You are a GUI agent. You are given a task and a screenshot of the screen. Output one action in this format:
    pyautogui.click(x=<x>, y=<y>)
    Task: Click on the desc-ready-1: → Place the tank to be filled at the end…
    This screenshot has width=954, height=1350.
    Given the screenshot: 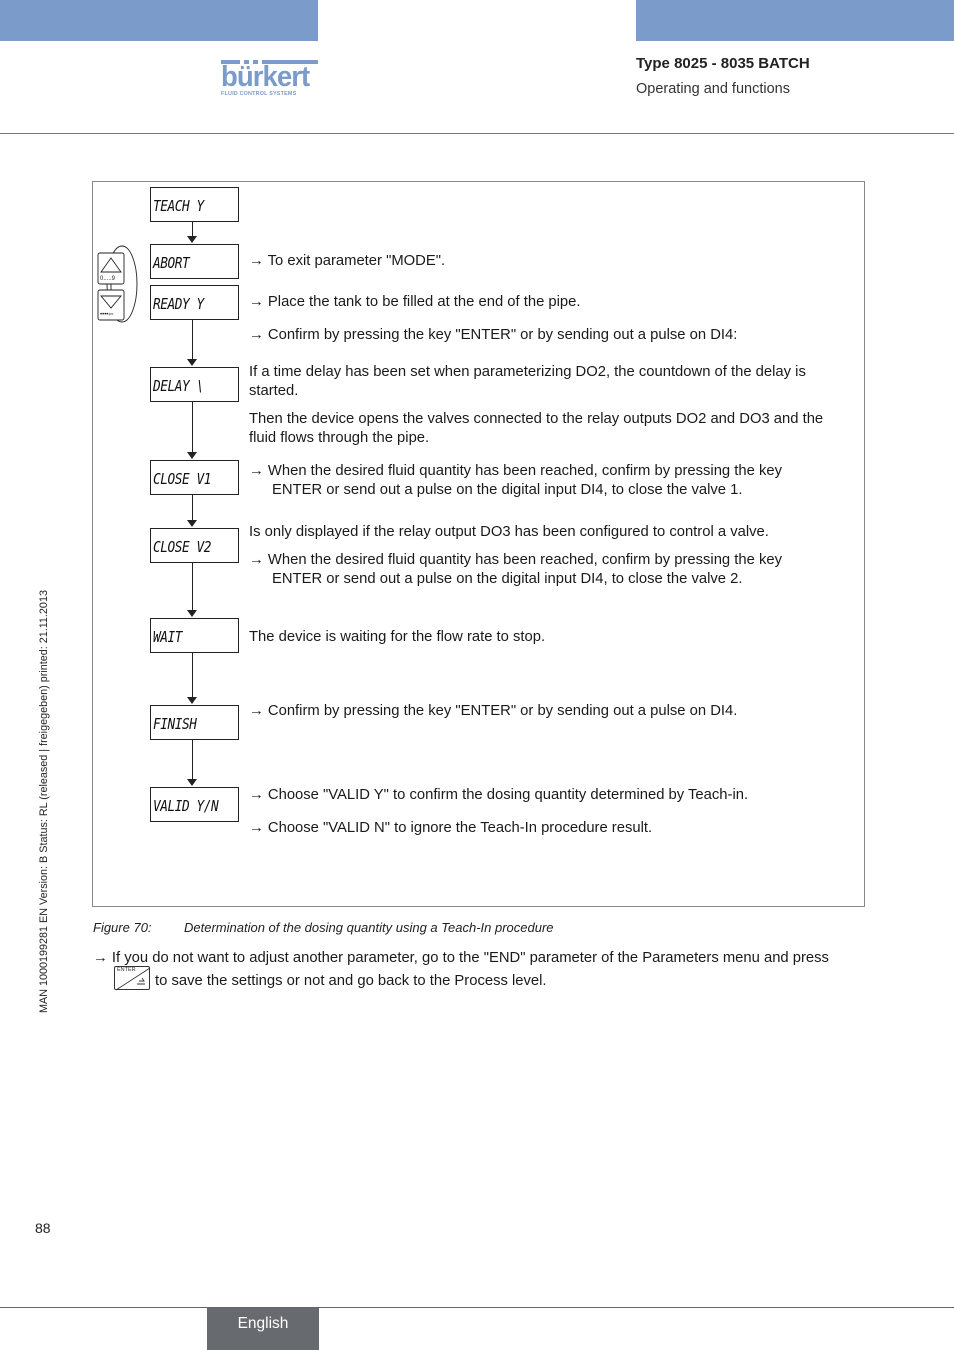 What is the action you would take?
    pyautogui.click(x=415, y=302)
    